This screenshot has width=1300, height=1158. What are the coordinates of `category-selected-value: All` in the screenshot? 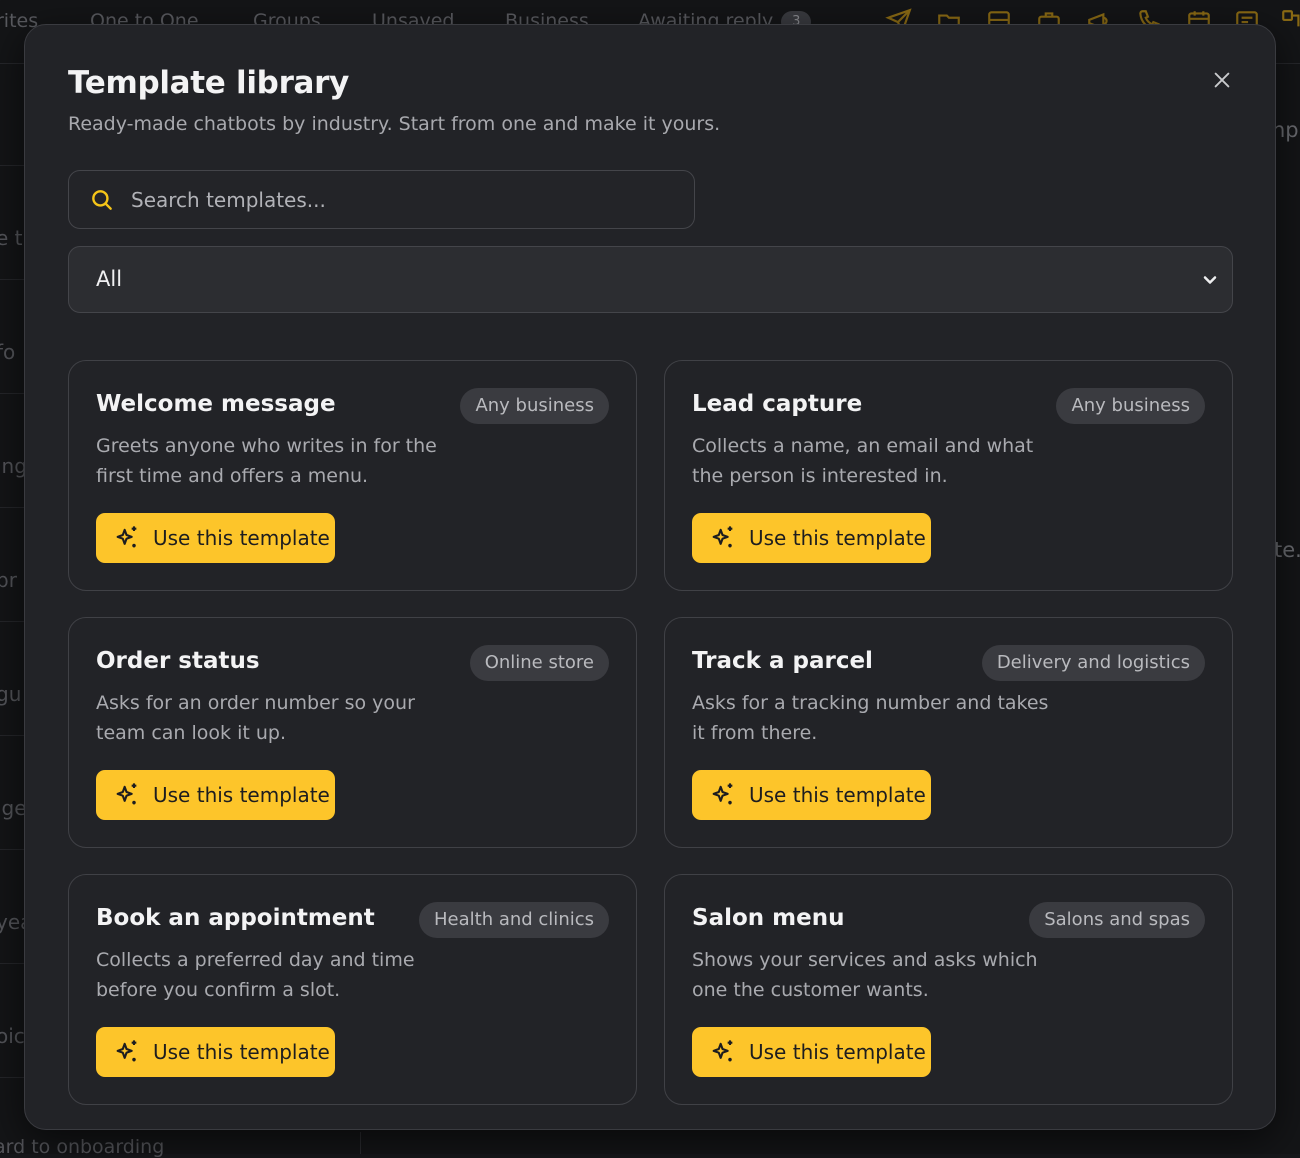 It's located at (109, 279).